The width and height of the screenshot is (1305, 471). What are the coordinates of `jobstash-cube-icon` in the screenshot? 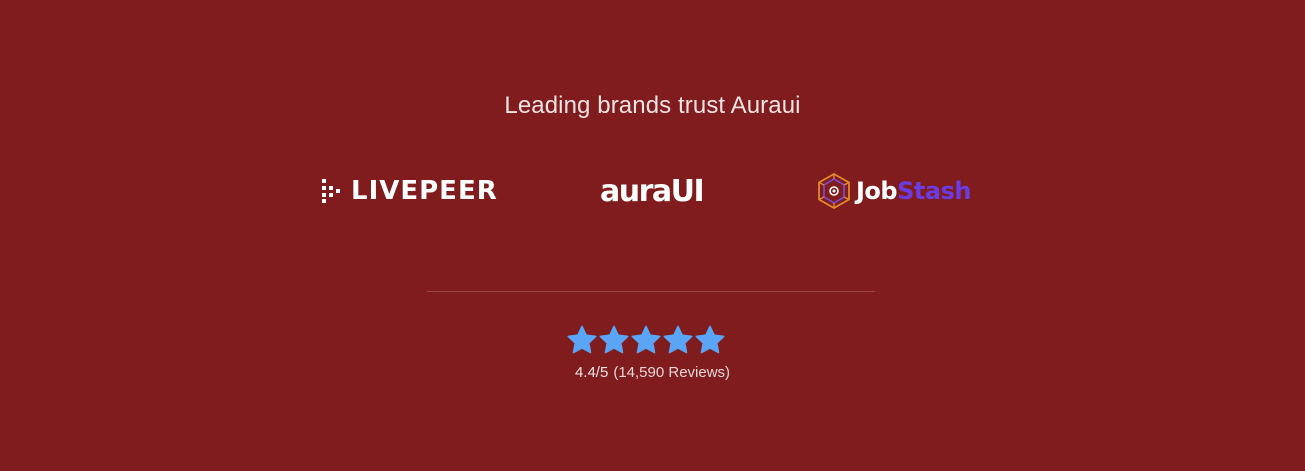 It's located at (834, 191).